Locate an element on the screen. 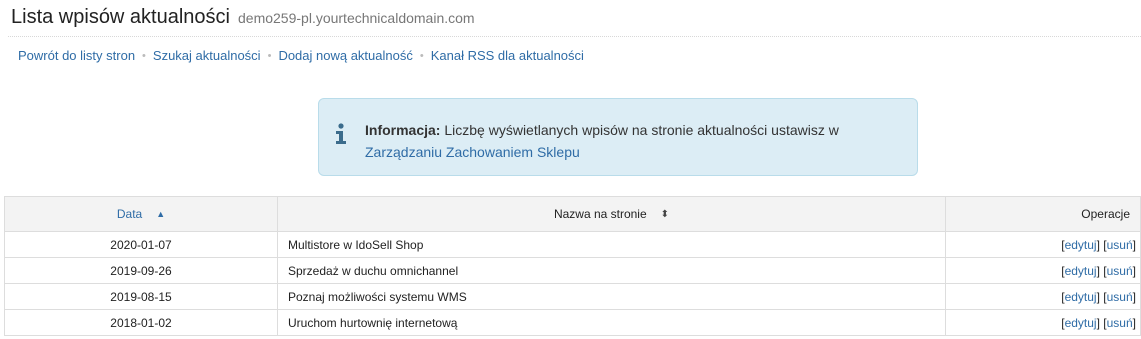 The image size is (1141, 339). sort-ascending-icon: ▲ is located at coordinates (160, 214).